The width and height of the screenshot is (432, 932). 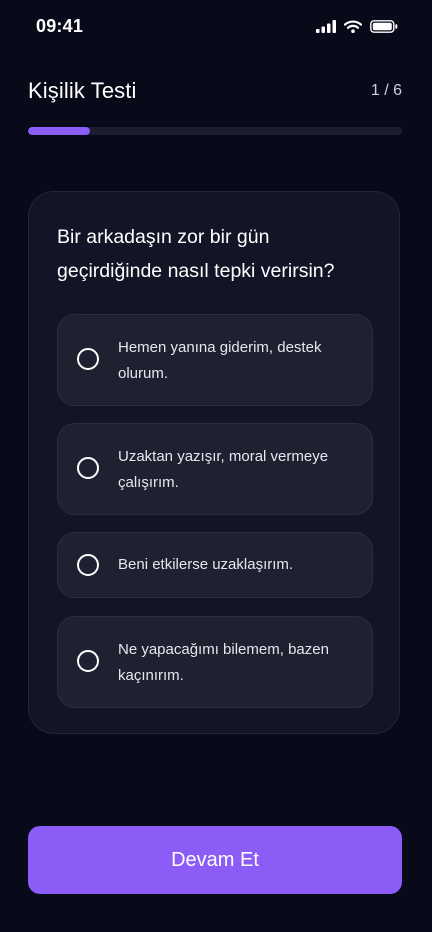 What do you see at coordinates (216, 28) in the screenshot?
I see `status-bar: 09:41` at bounding box center [216, 28].